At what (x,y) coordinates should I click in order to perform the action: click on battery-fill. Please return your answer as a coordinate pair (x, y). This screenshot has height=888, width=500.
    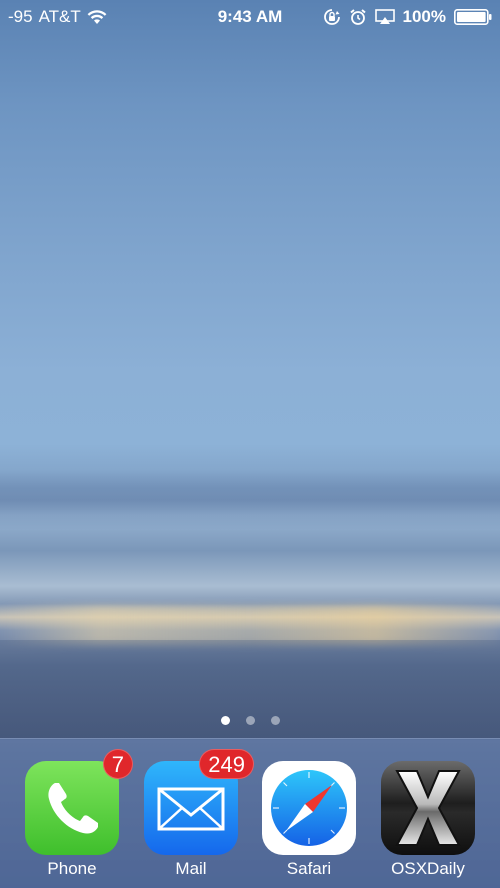
    Looking at the image, I should click on (471, 17).